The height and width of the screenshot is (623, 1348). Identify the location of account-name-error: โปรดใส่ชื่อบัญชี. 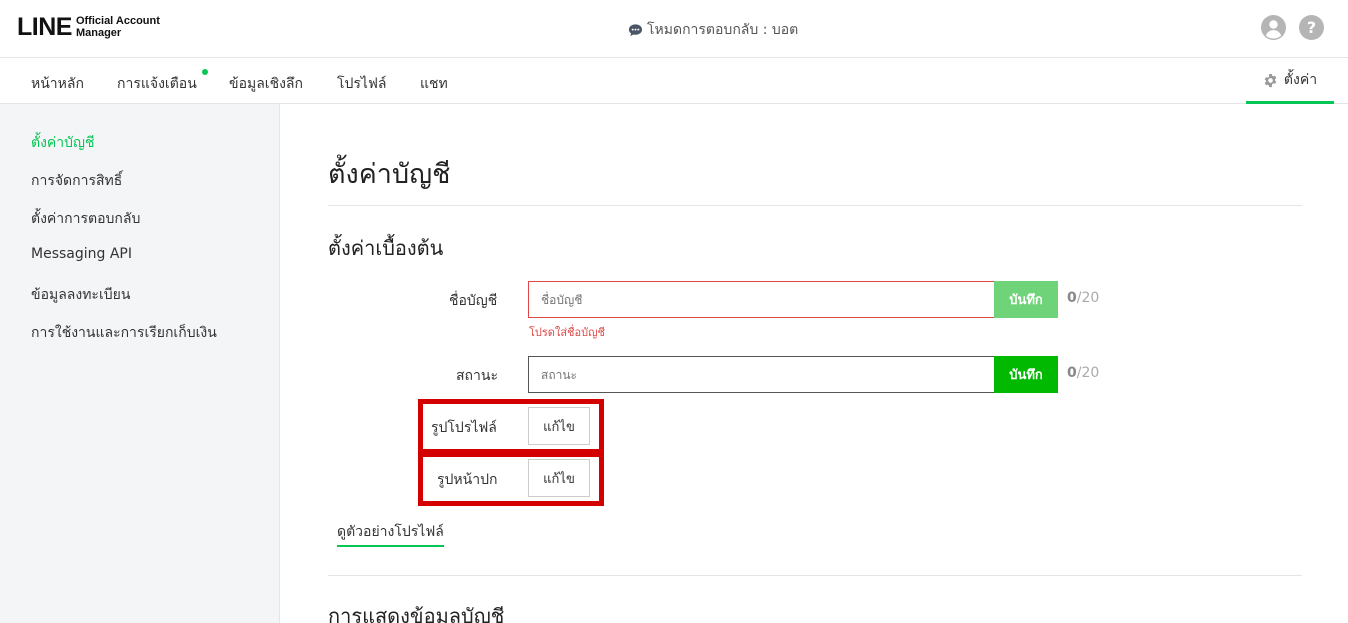
(567, 332).